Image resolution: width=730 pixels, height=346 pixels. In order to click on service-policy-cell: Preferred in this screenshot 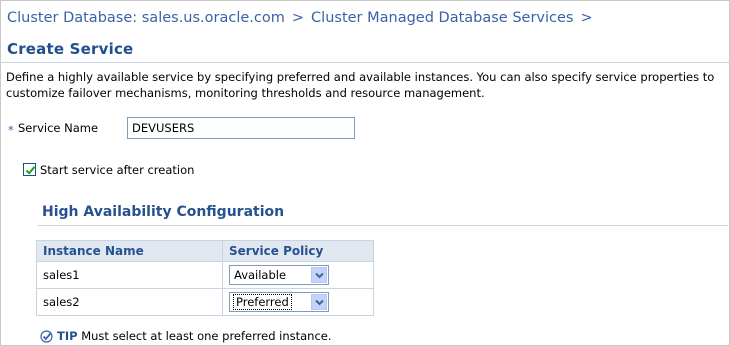, I will do `click(298, 302)`.